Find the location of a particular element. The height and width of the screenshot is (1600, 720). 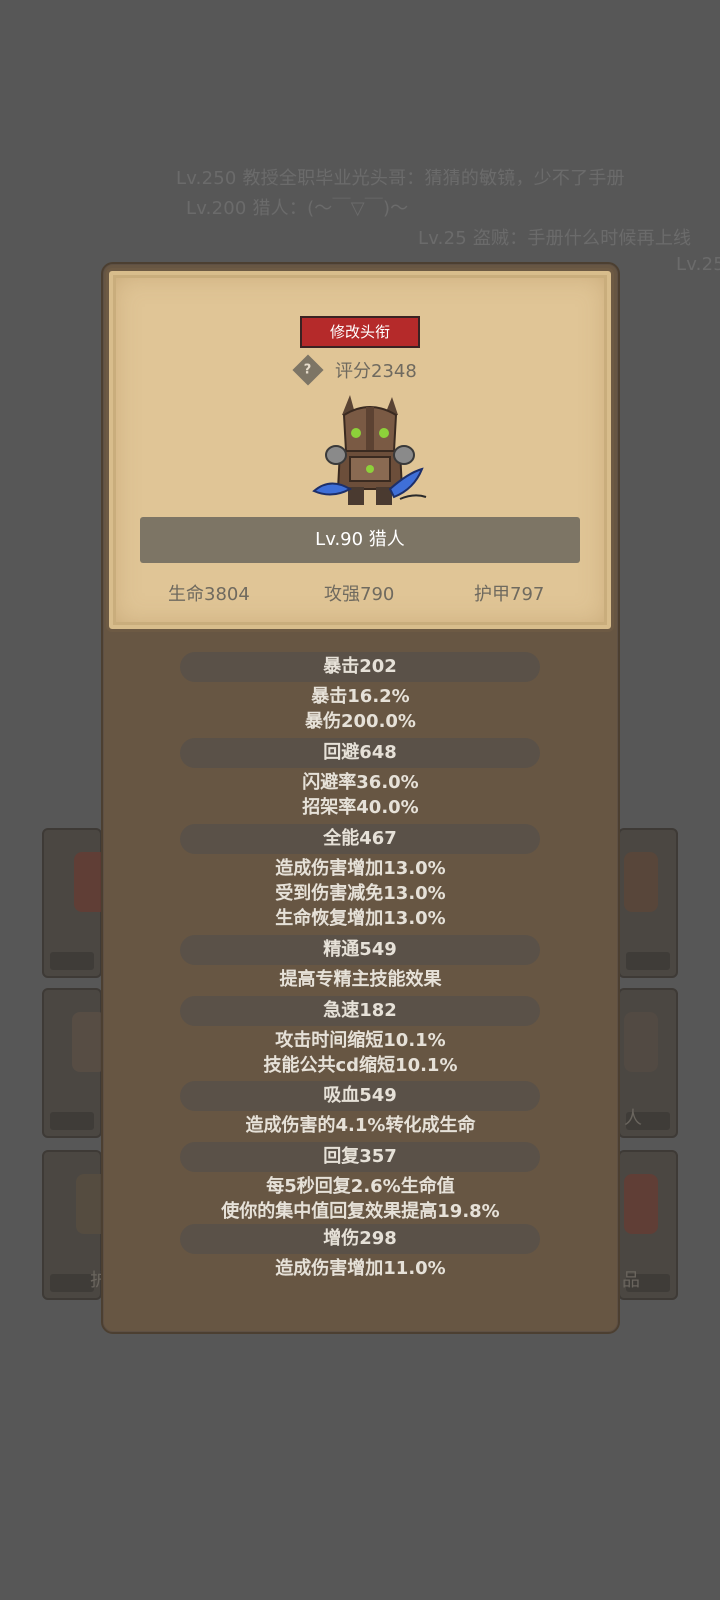

stat-armor: 护甲797 is located at coordinates (509, 594).